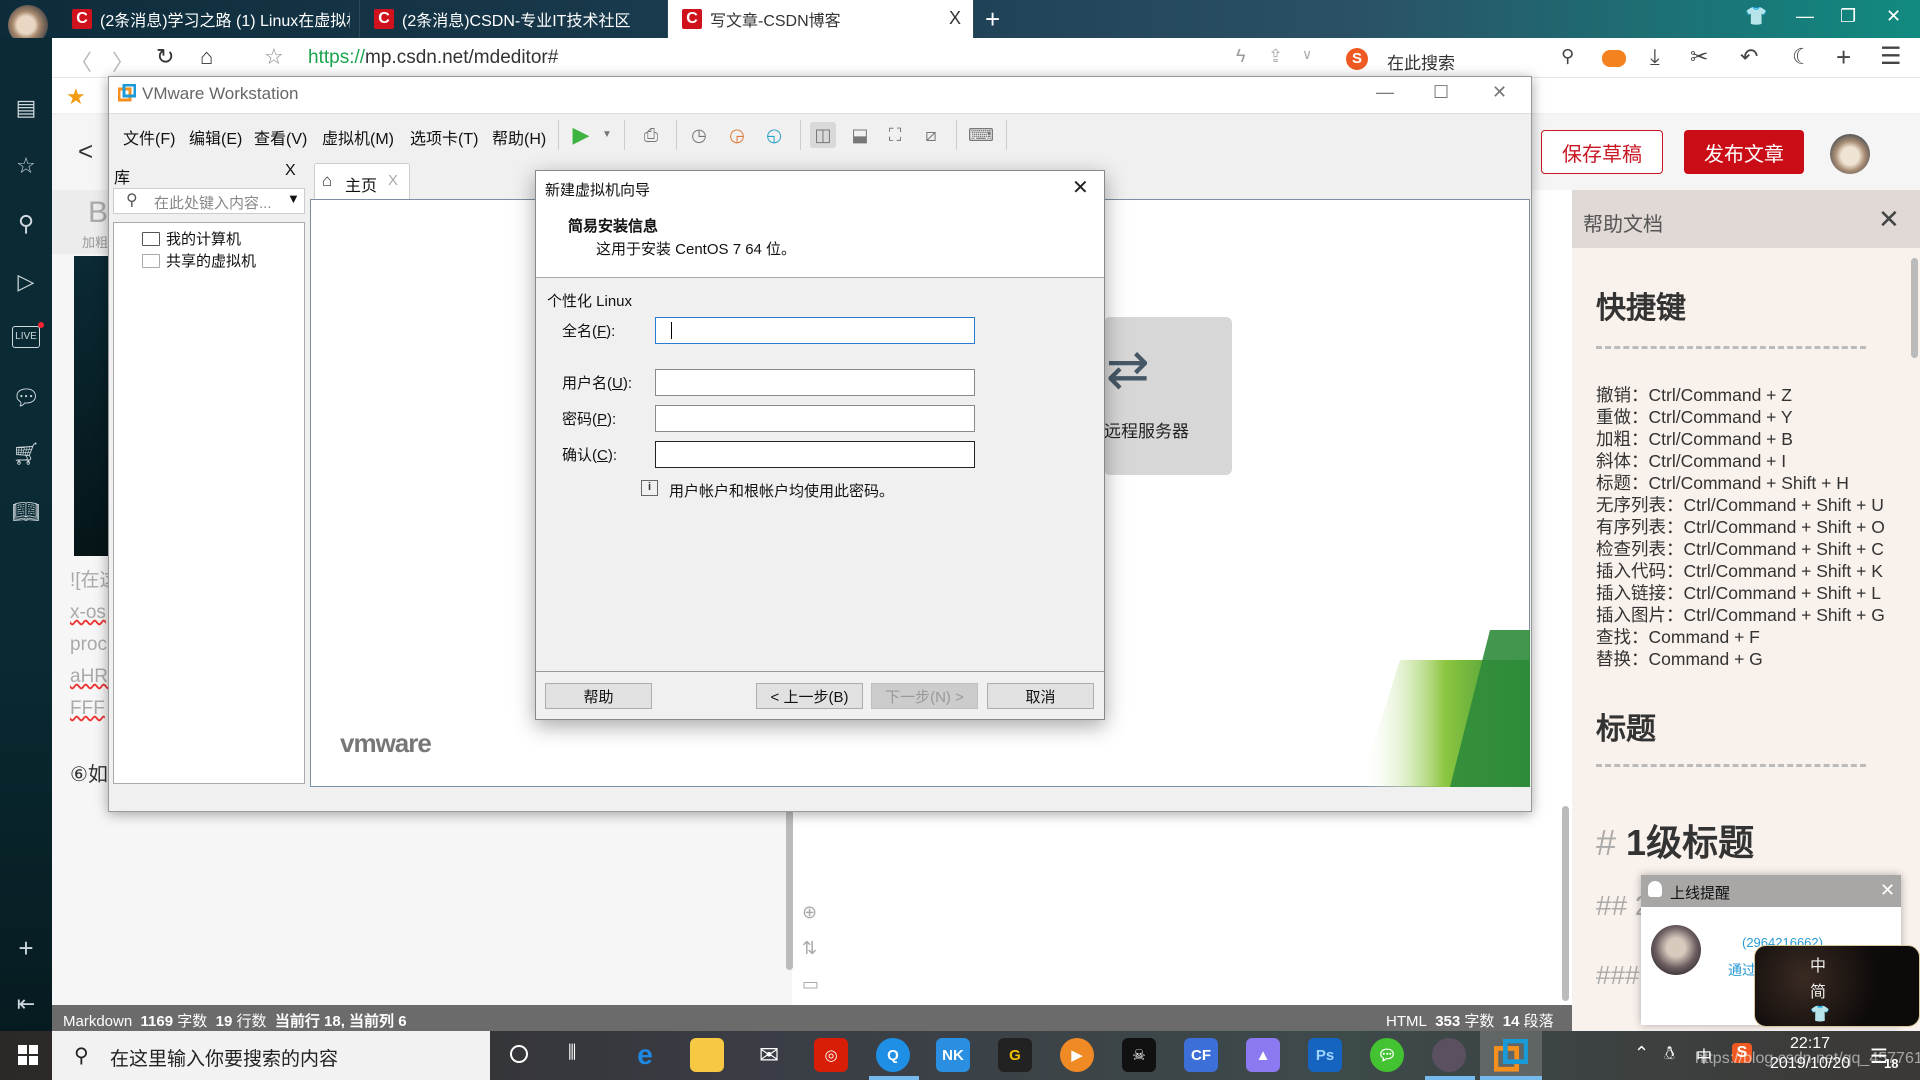 The height and width of the screenshot is (1080, 1920). I want to click on qq-browser-icon: Q, so click(893, 1055).